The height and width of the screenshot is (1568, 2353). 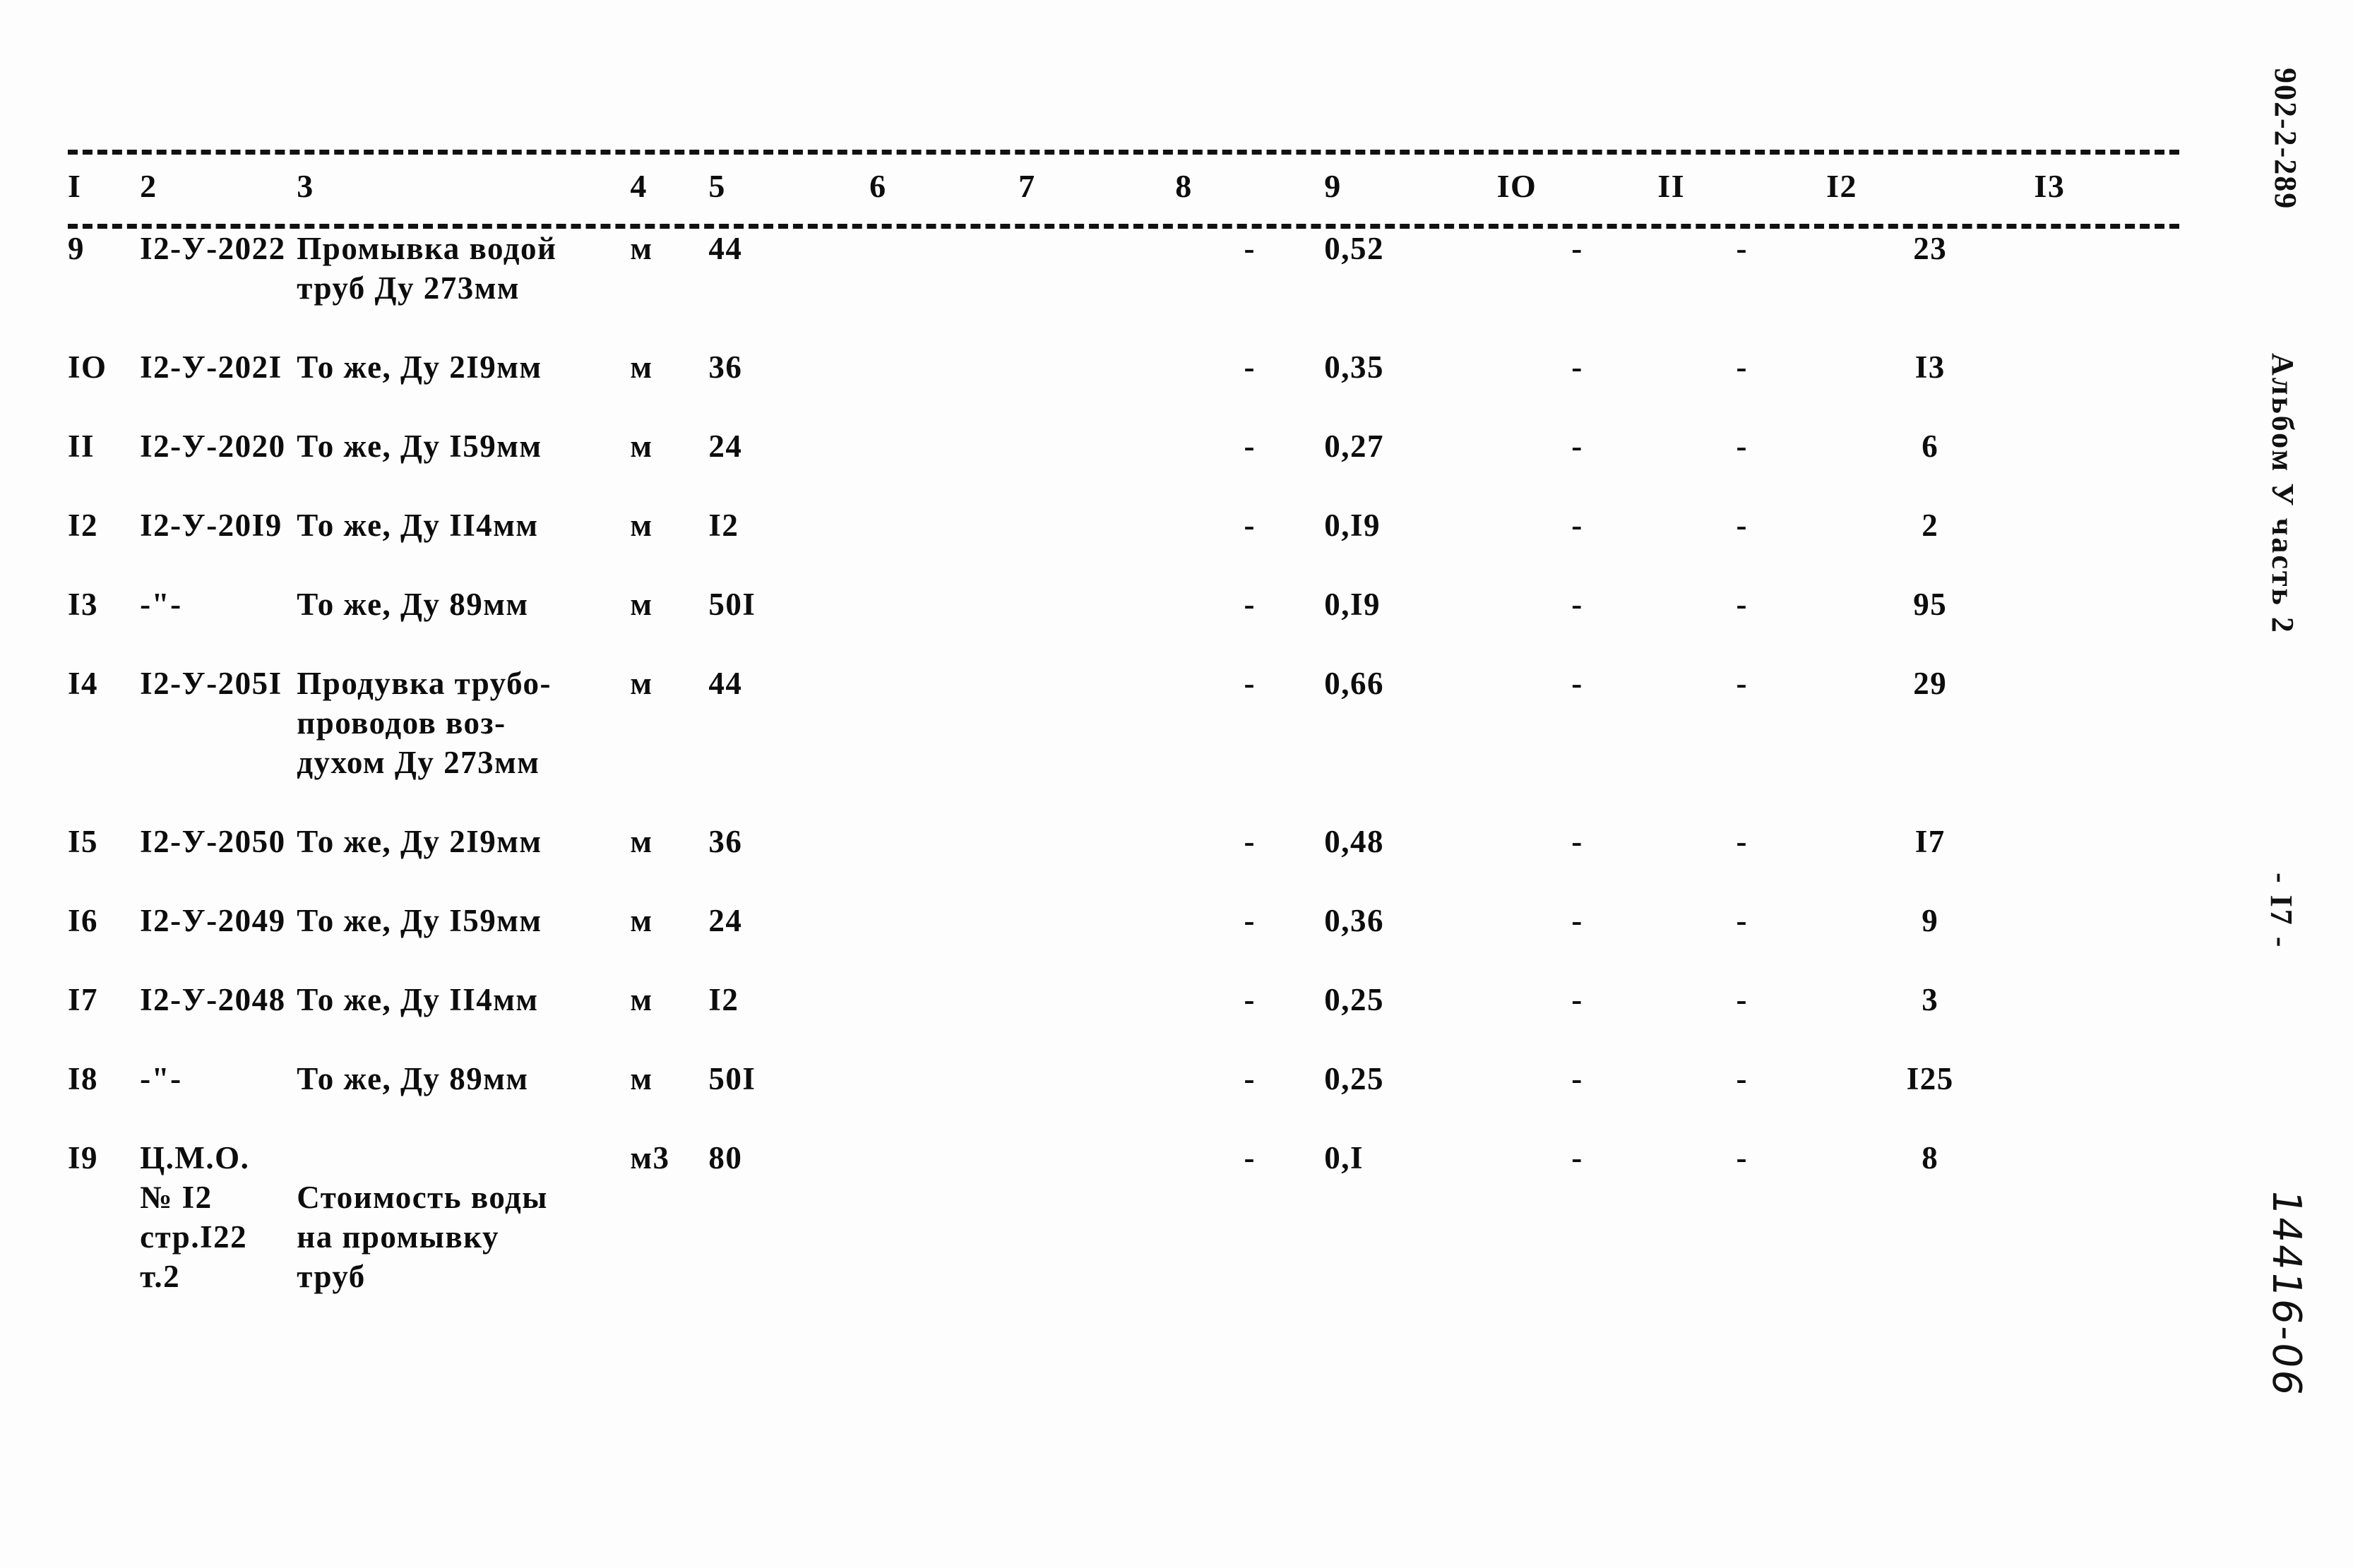 What do you see at coordinates (1354, 367) in the screenshot?
I see `row-rate: 0,35` at bounding box center [1354, 367].